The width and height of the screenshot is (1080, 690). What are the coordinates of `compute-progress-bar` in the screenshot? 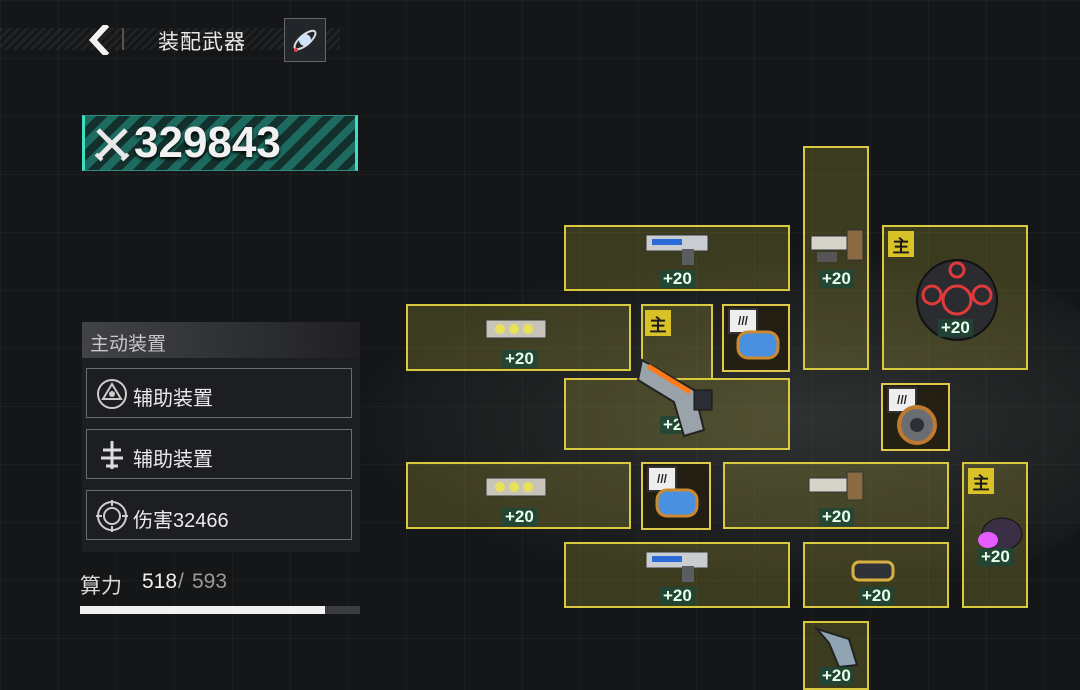 It's located at (220, 610).